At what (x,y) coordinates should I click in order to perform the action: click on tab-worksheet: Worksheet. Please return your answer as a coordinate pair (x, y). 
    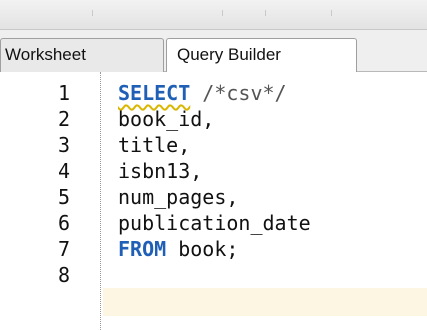
    Looking at the image, I should click on (82, 55).